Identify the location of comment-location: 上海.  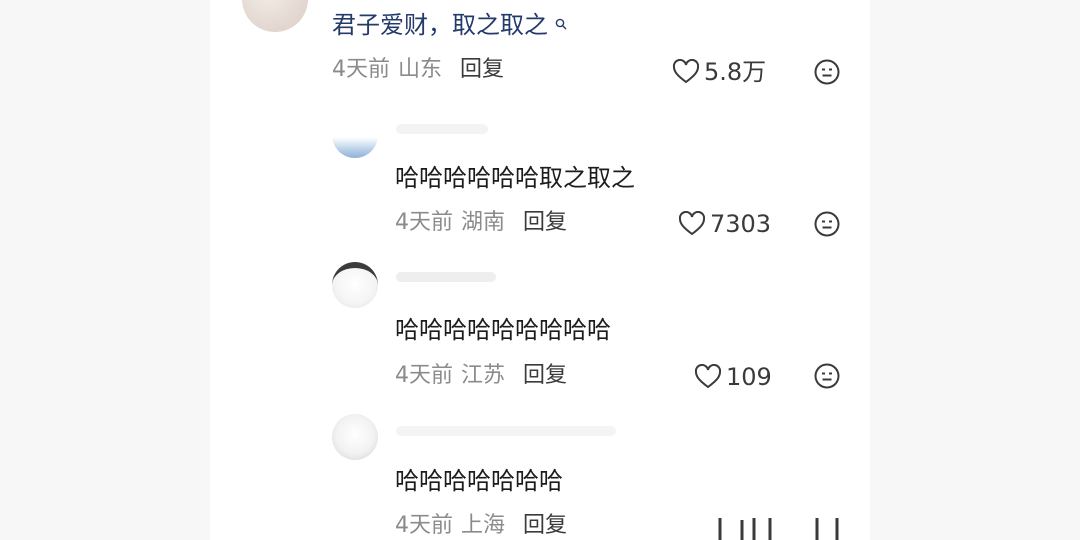
(483, 525).